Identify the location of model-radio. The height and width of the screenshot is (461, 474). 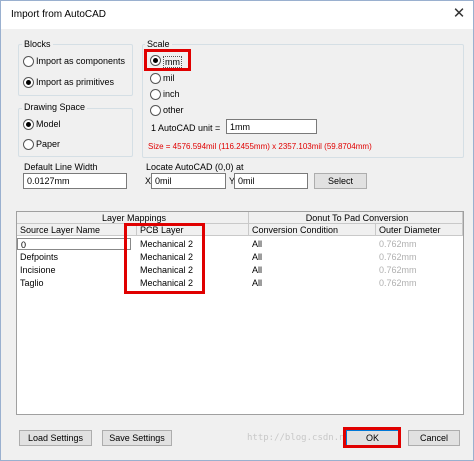
(28, 124).